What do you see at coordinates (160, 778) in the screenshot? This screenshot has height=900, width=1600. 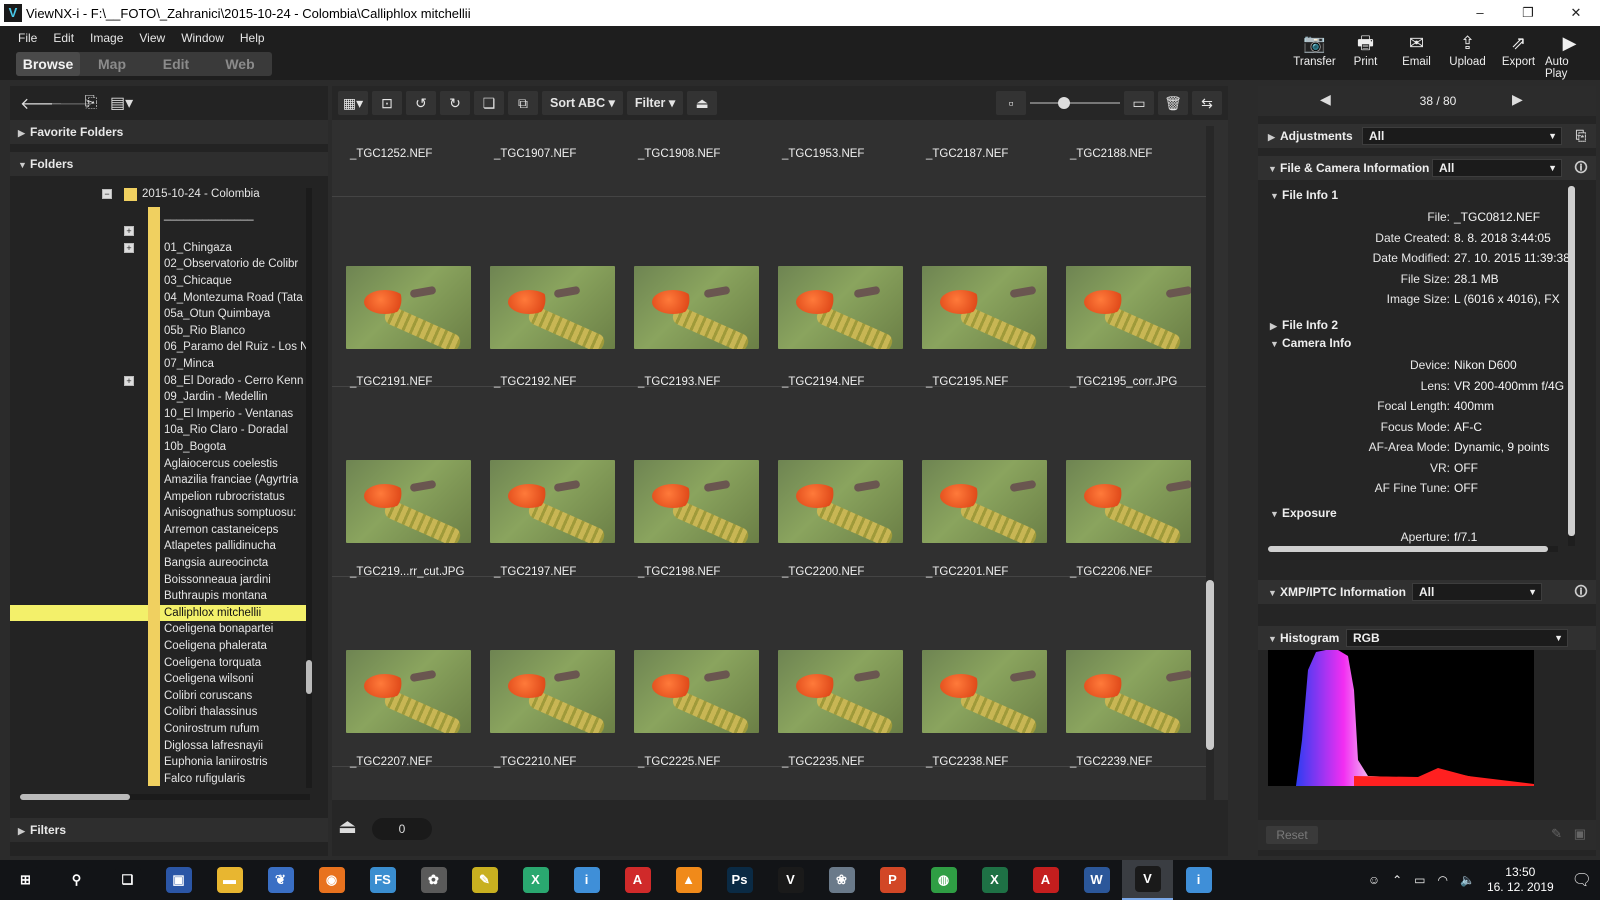 I see `folder-item: Falco rufigularis` at bounding box center [160, 778].